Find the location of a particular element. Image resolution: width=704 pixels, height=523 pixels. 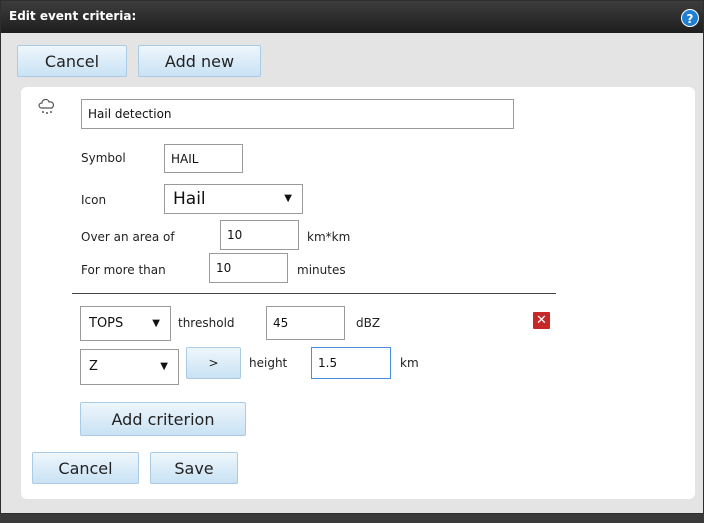

remove-criterion-icon: ✕ is located at coordinates (541, 320).